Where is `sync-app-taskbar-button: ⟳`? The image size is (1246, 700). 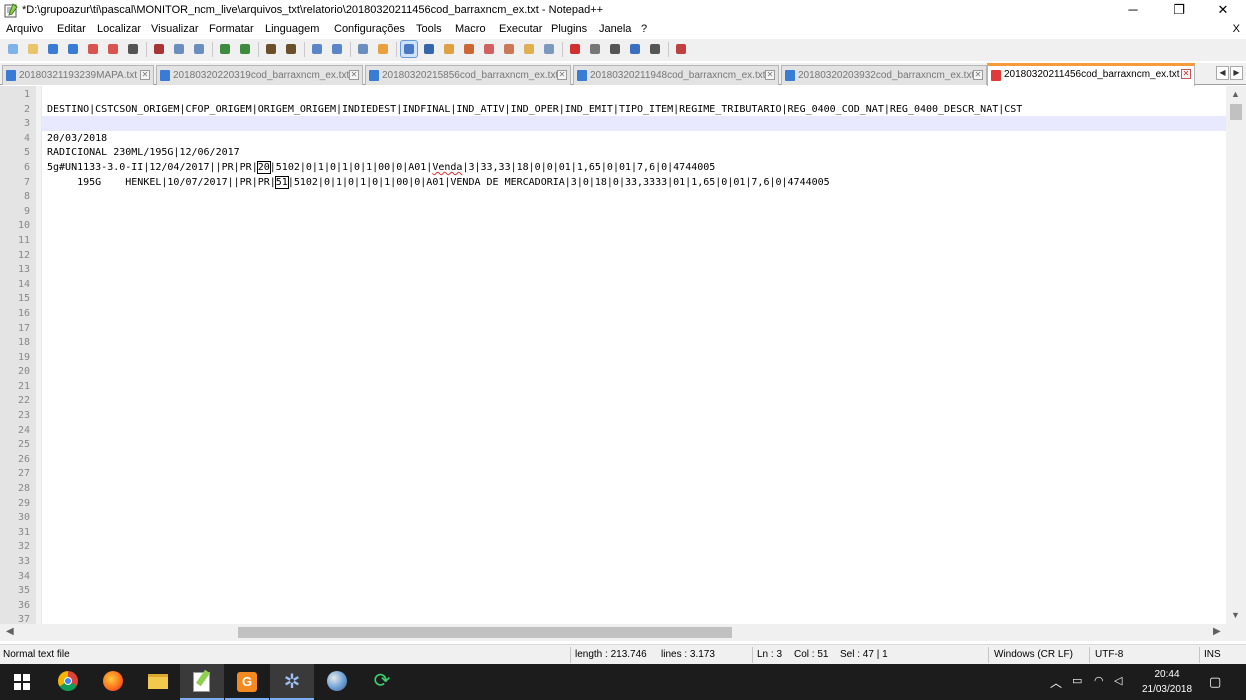 sync-app-taskbar-button: ⟳ is located at coordinates (382, 682).